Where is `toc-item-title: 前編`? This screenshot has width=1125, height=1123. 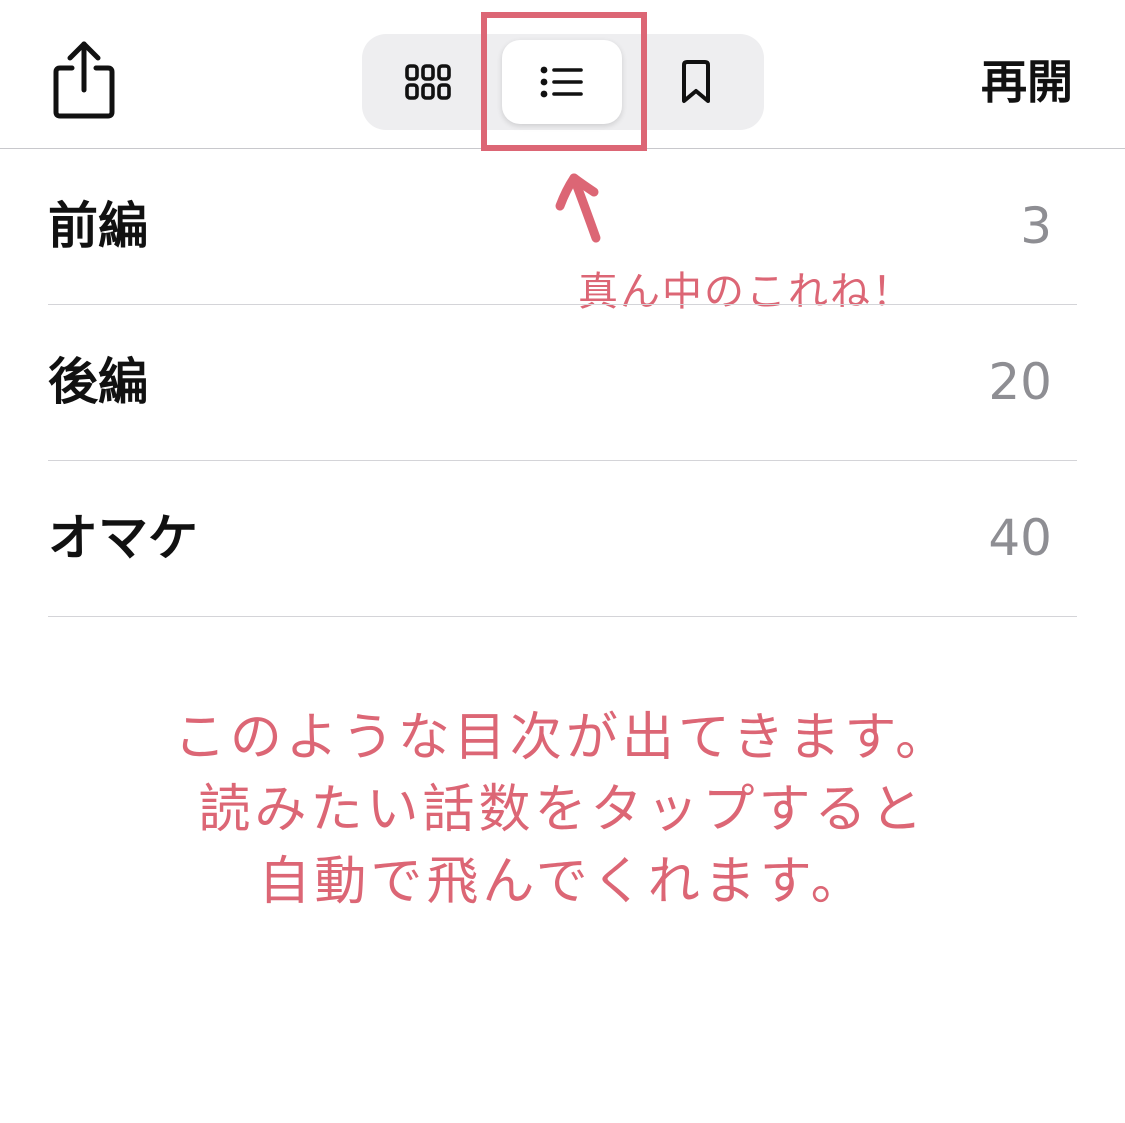 toc-item-title: 前編 is located at coordinates (98, 226).